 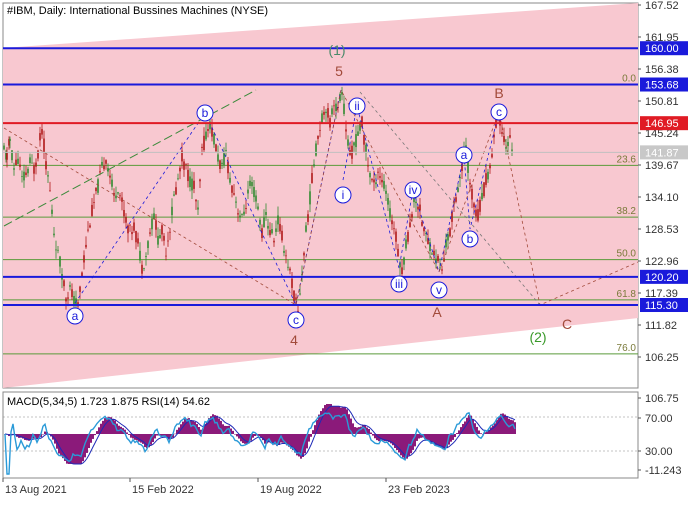 I want to click on fib-label: 38.2, so click(x=627, y=211).